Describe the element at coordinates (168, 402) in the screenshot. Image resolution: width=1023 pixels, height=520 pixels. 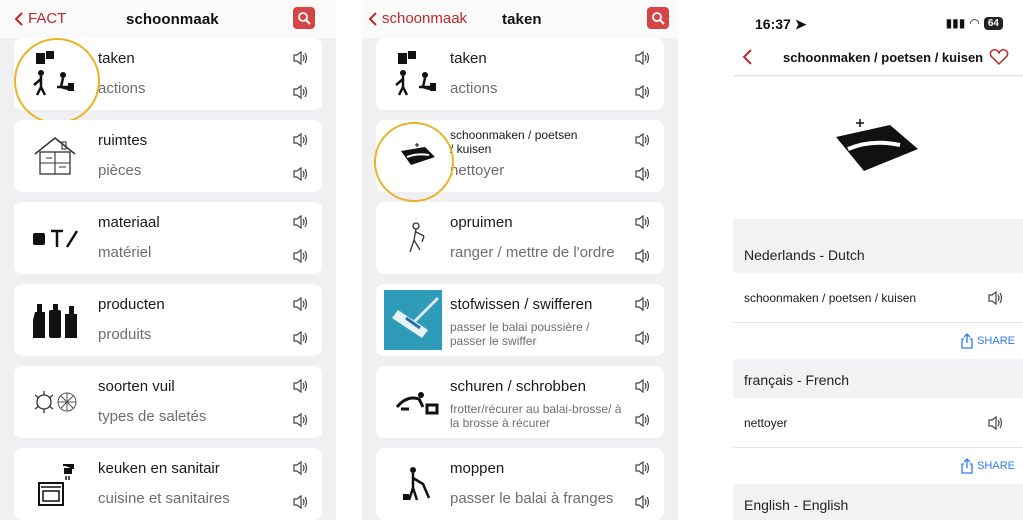
I see `list-item-soorten-vuil: soorten vuil types de saletés` at that location.